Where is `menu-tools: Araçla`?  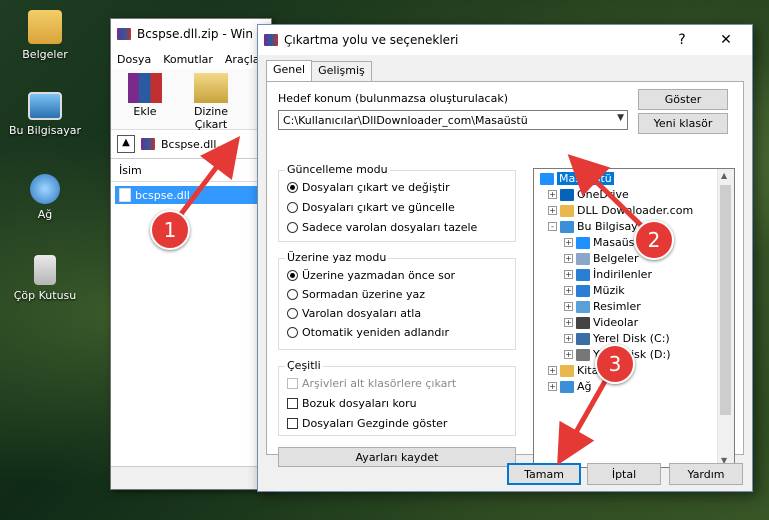 menu-tools: Araçla is located at coordinates (242, 59).